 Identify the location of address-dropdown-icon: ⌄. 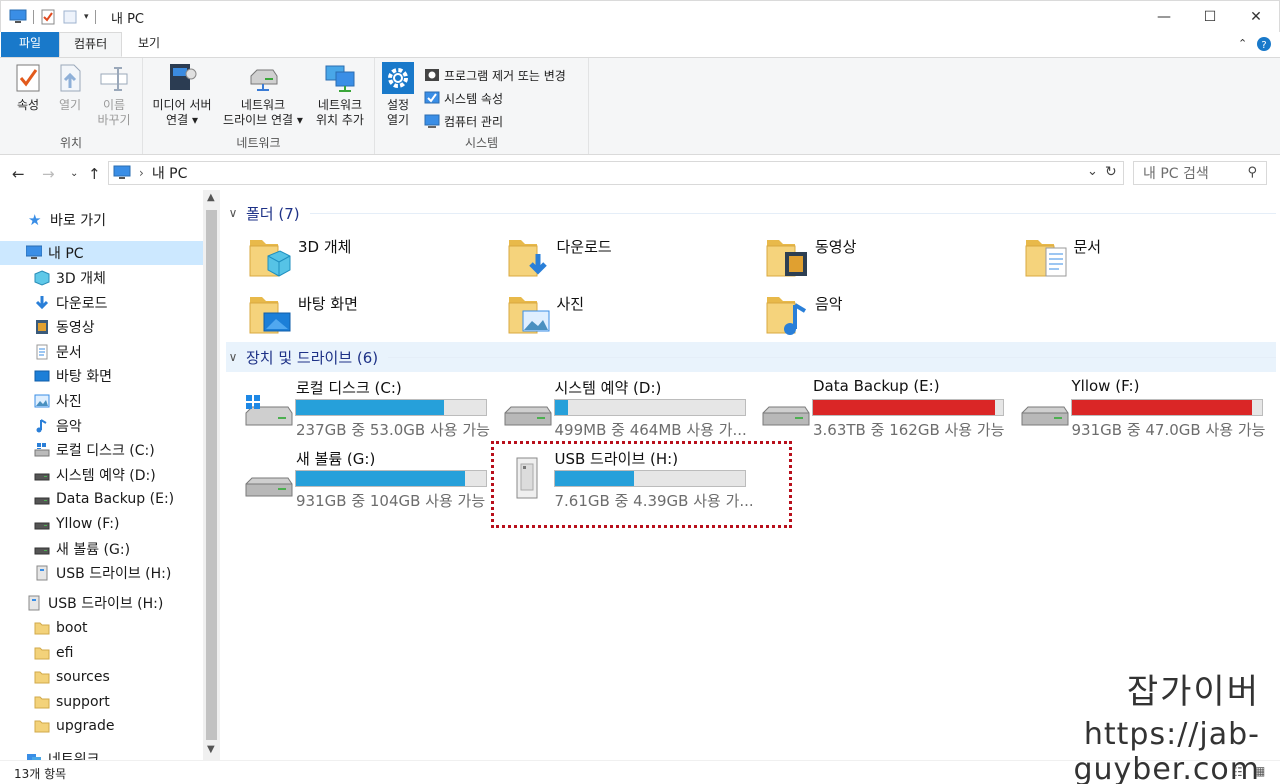
(1092, 171).